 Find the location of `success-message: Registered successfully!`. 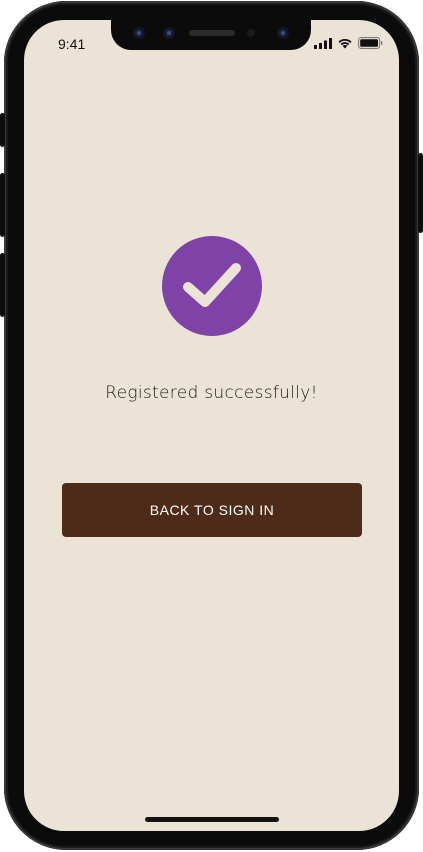

success-message: Registered successfully! is located at coordinates (211, 393).